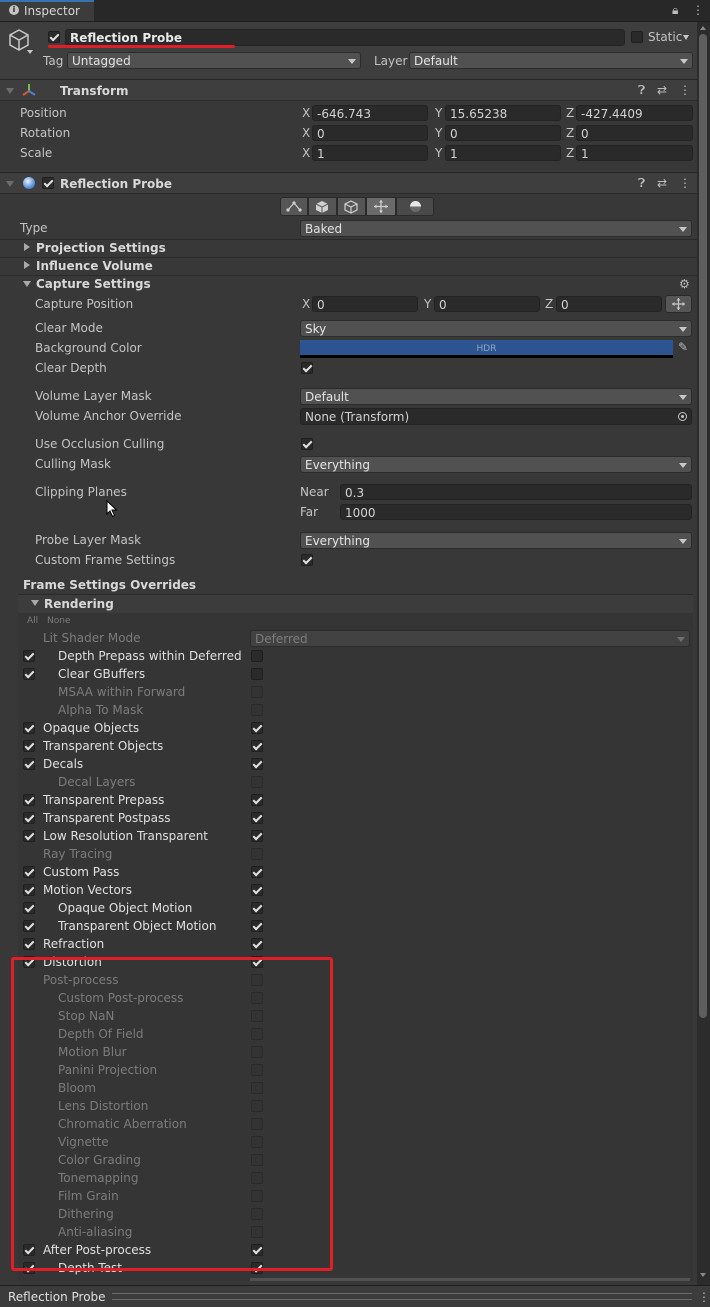  I want to click on frame-setting-label: Clear GBuffers, so click(102, 674).